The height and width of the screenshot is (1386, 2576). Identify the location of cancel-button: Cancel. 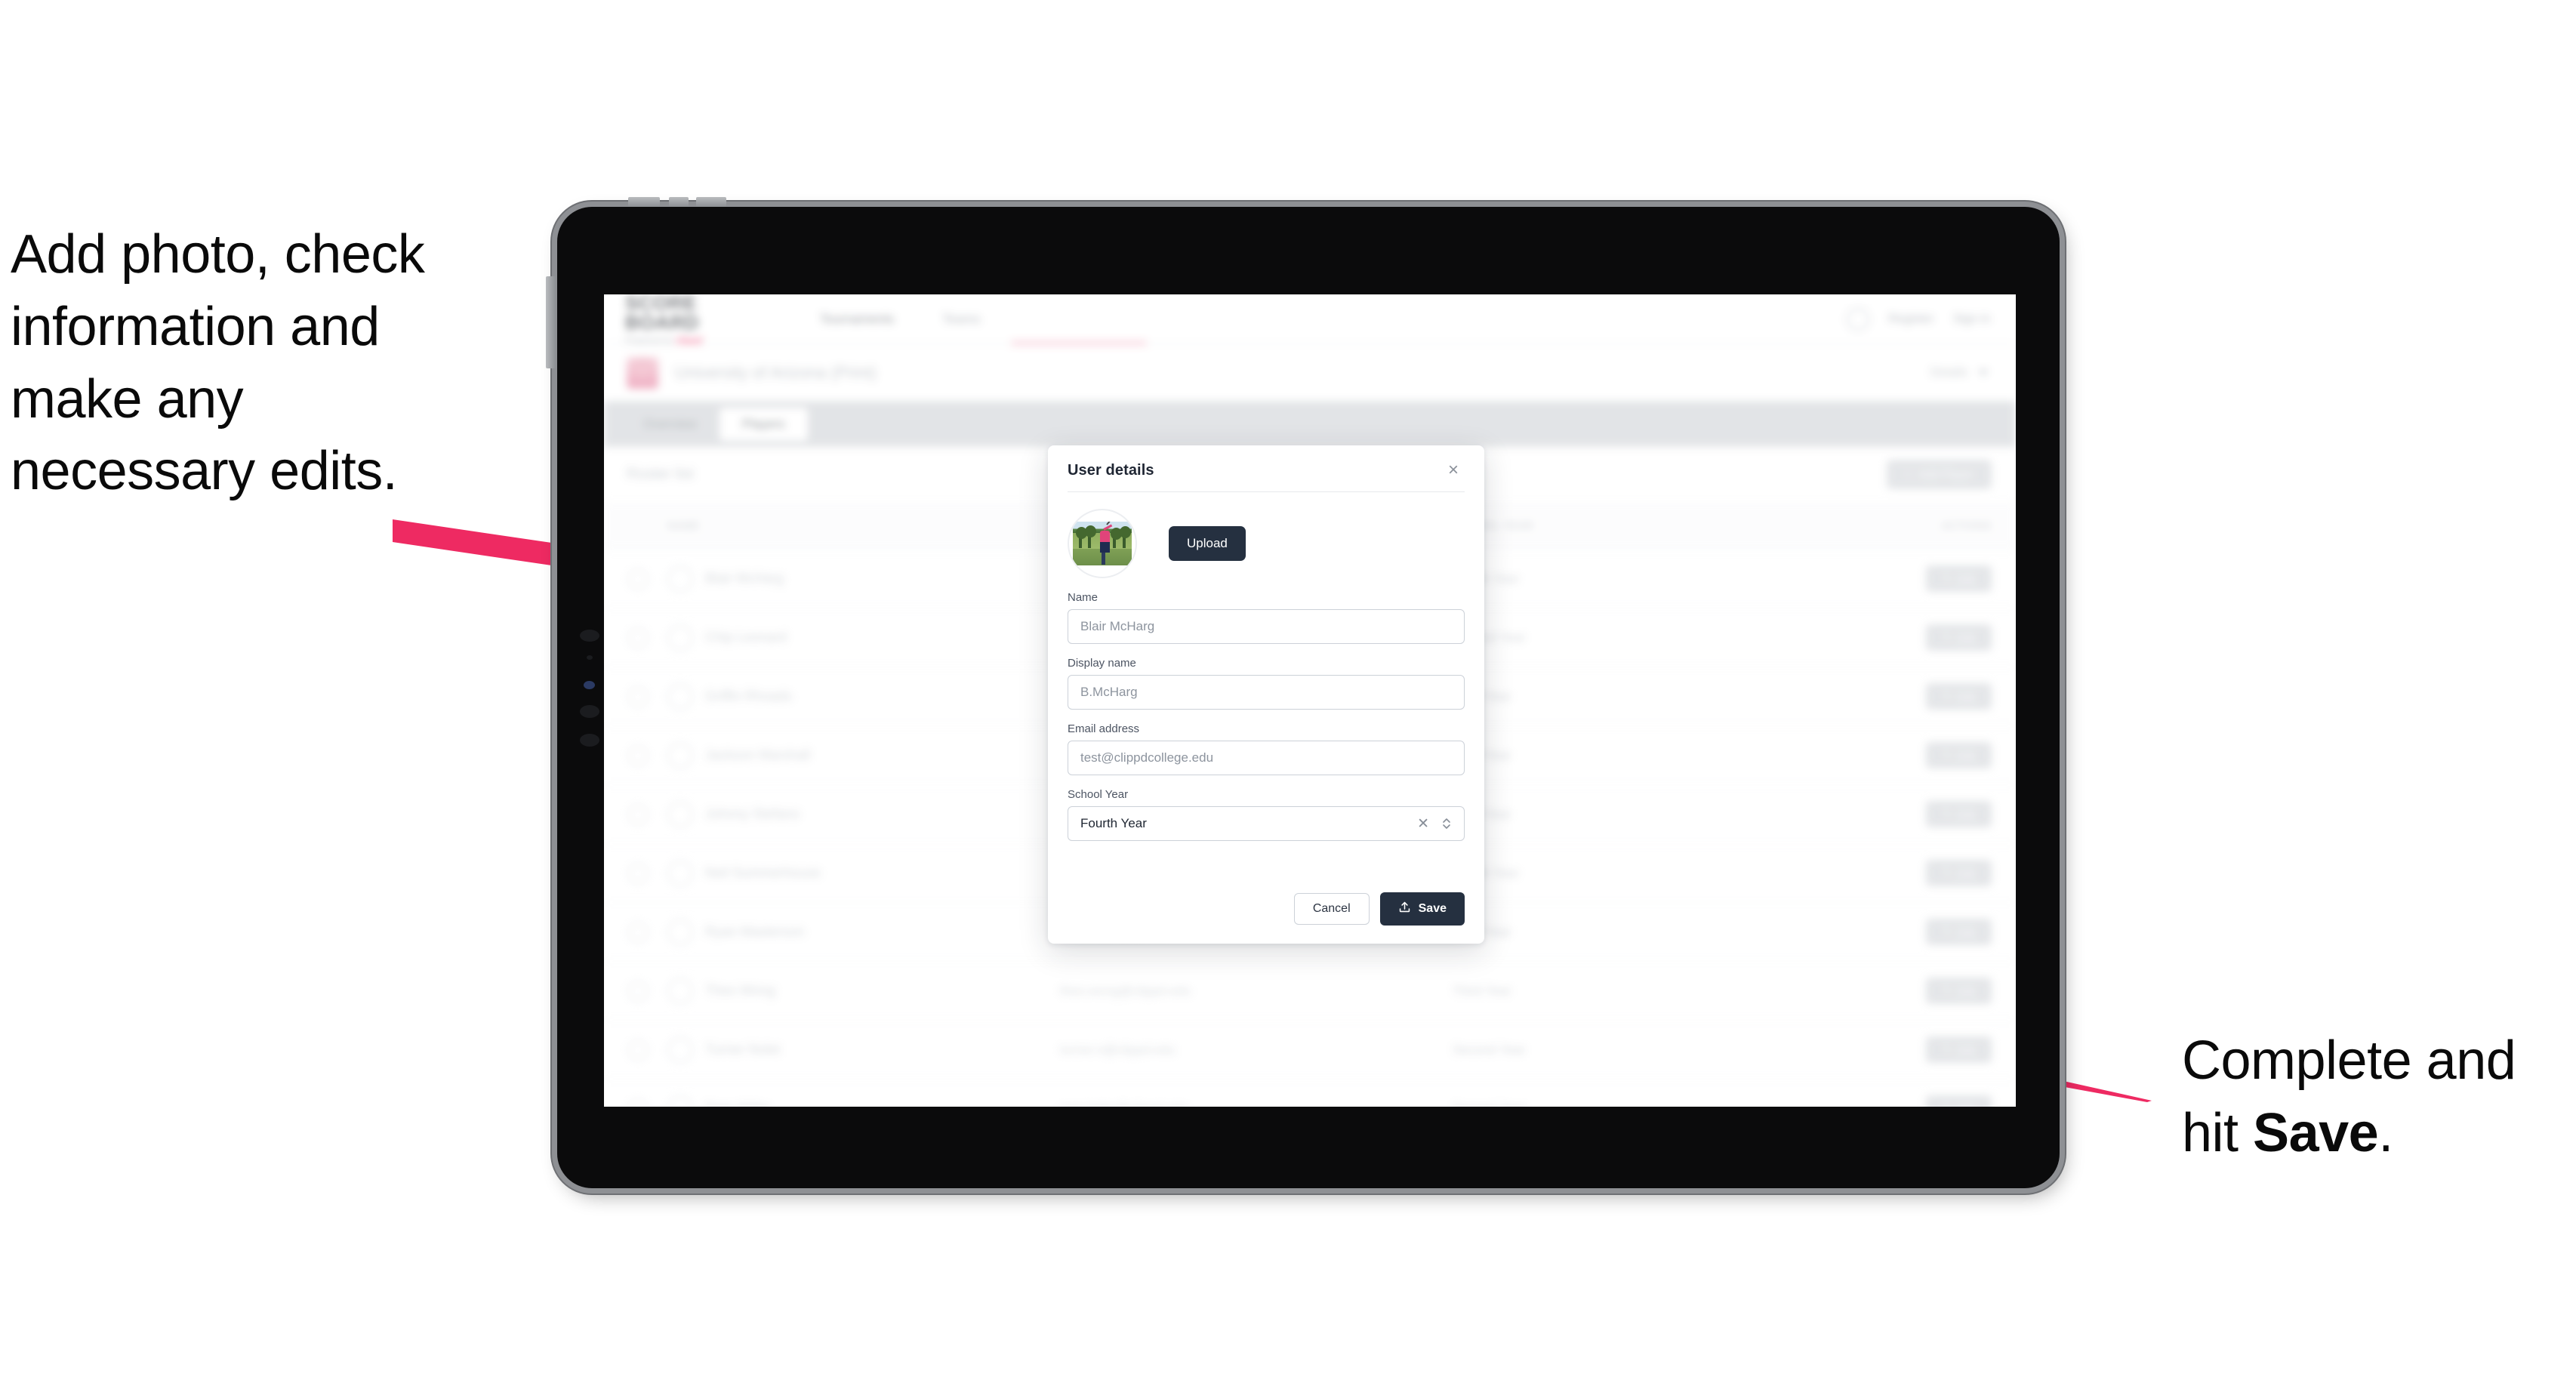
(1331, 909).